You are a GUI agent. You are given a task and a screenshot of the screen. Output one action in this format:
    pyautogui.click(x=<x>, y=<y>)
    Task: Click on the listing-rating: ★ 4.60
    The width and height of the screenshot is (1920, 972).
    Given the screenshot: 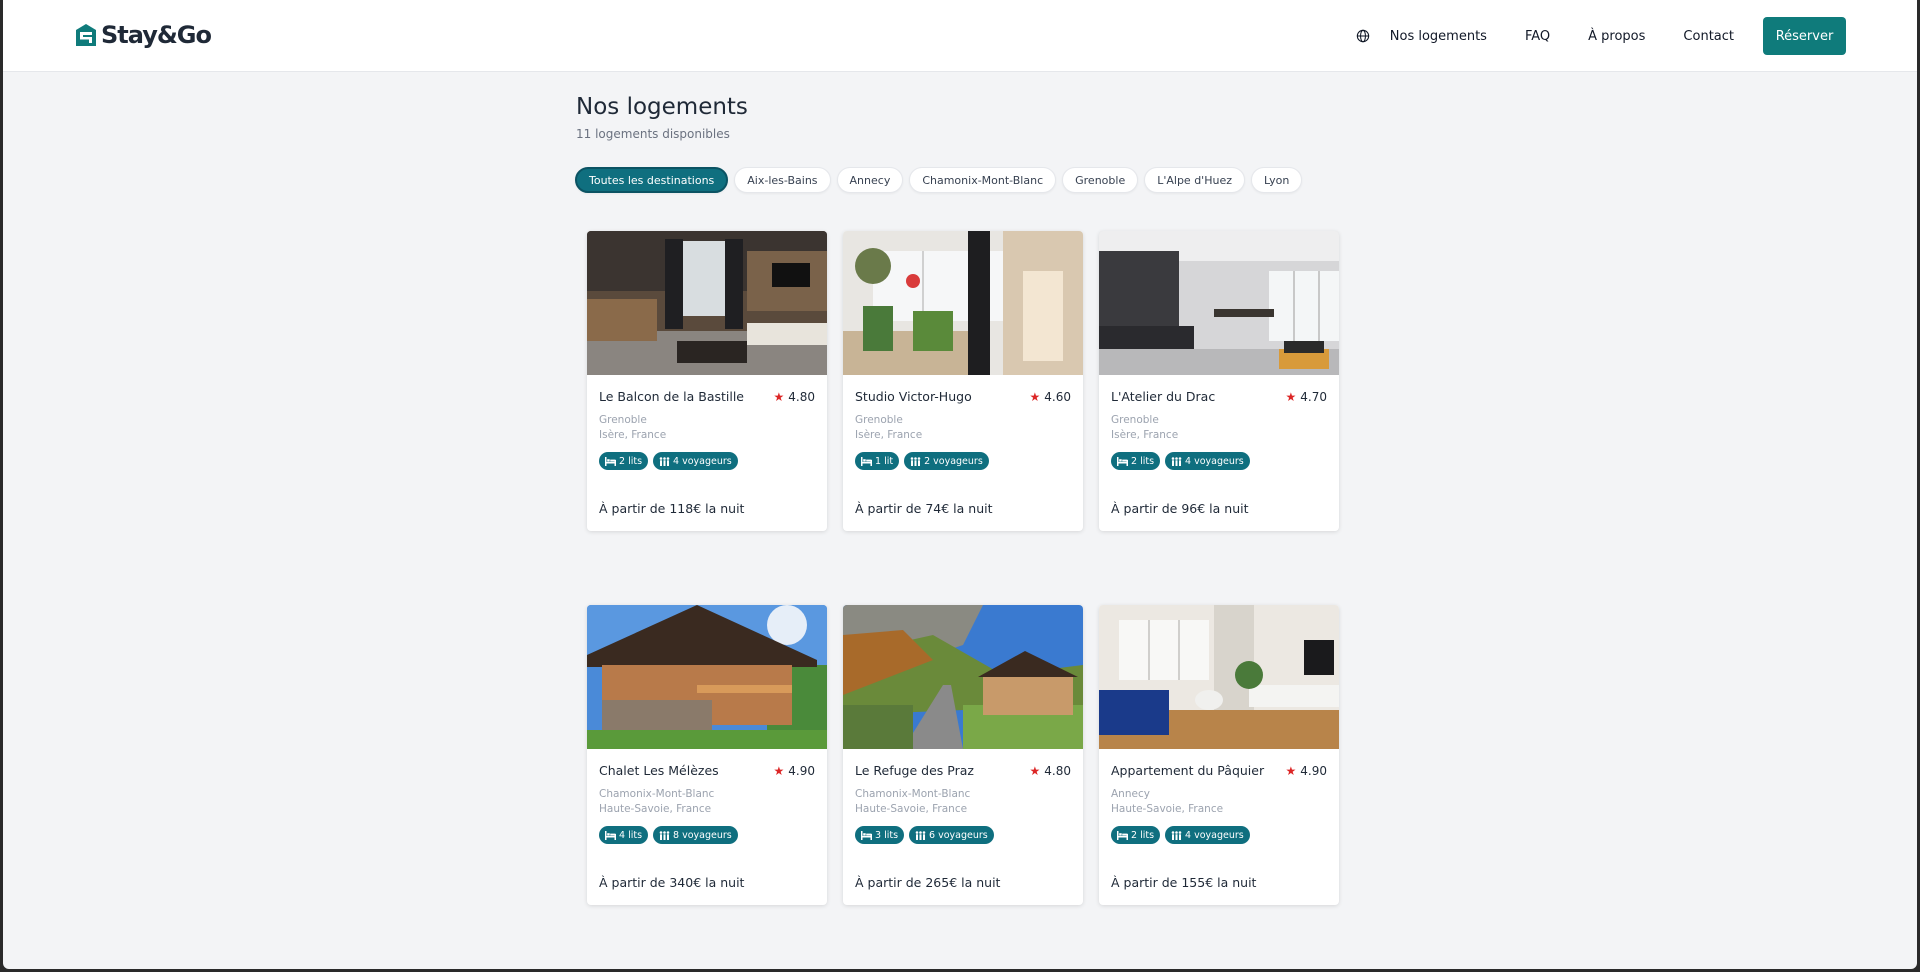 What is the action you would take?
    pyautogui.click(x=1050, y=396)
    